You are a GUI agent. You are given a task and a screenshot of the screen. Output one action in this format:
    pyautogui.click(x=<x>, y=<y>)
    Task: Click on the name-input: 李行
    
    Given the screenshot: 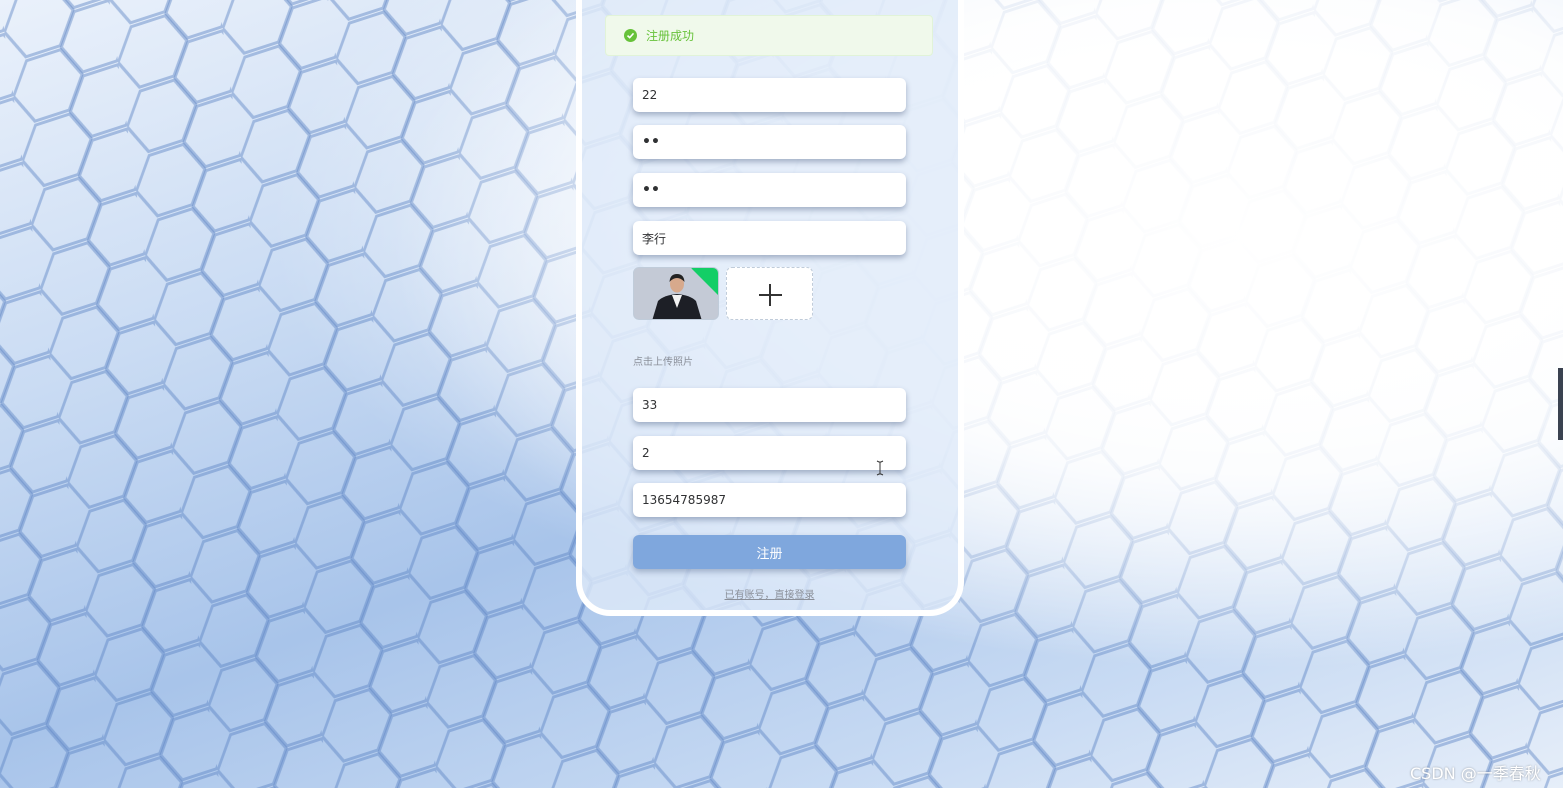 What is the action you would take?
    pyautogui.click(x=769, y=238)
    